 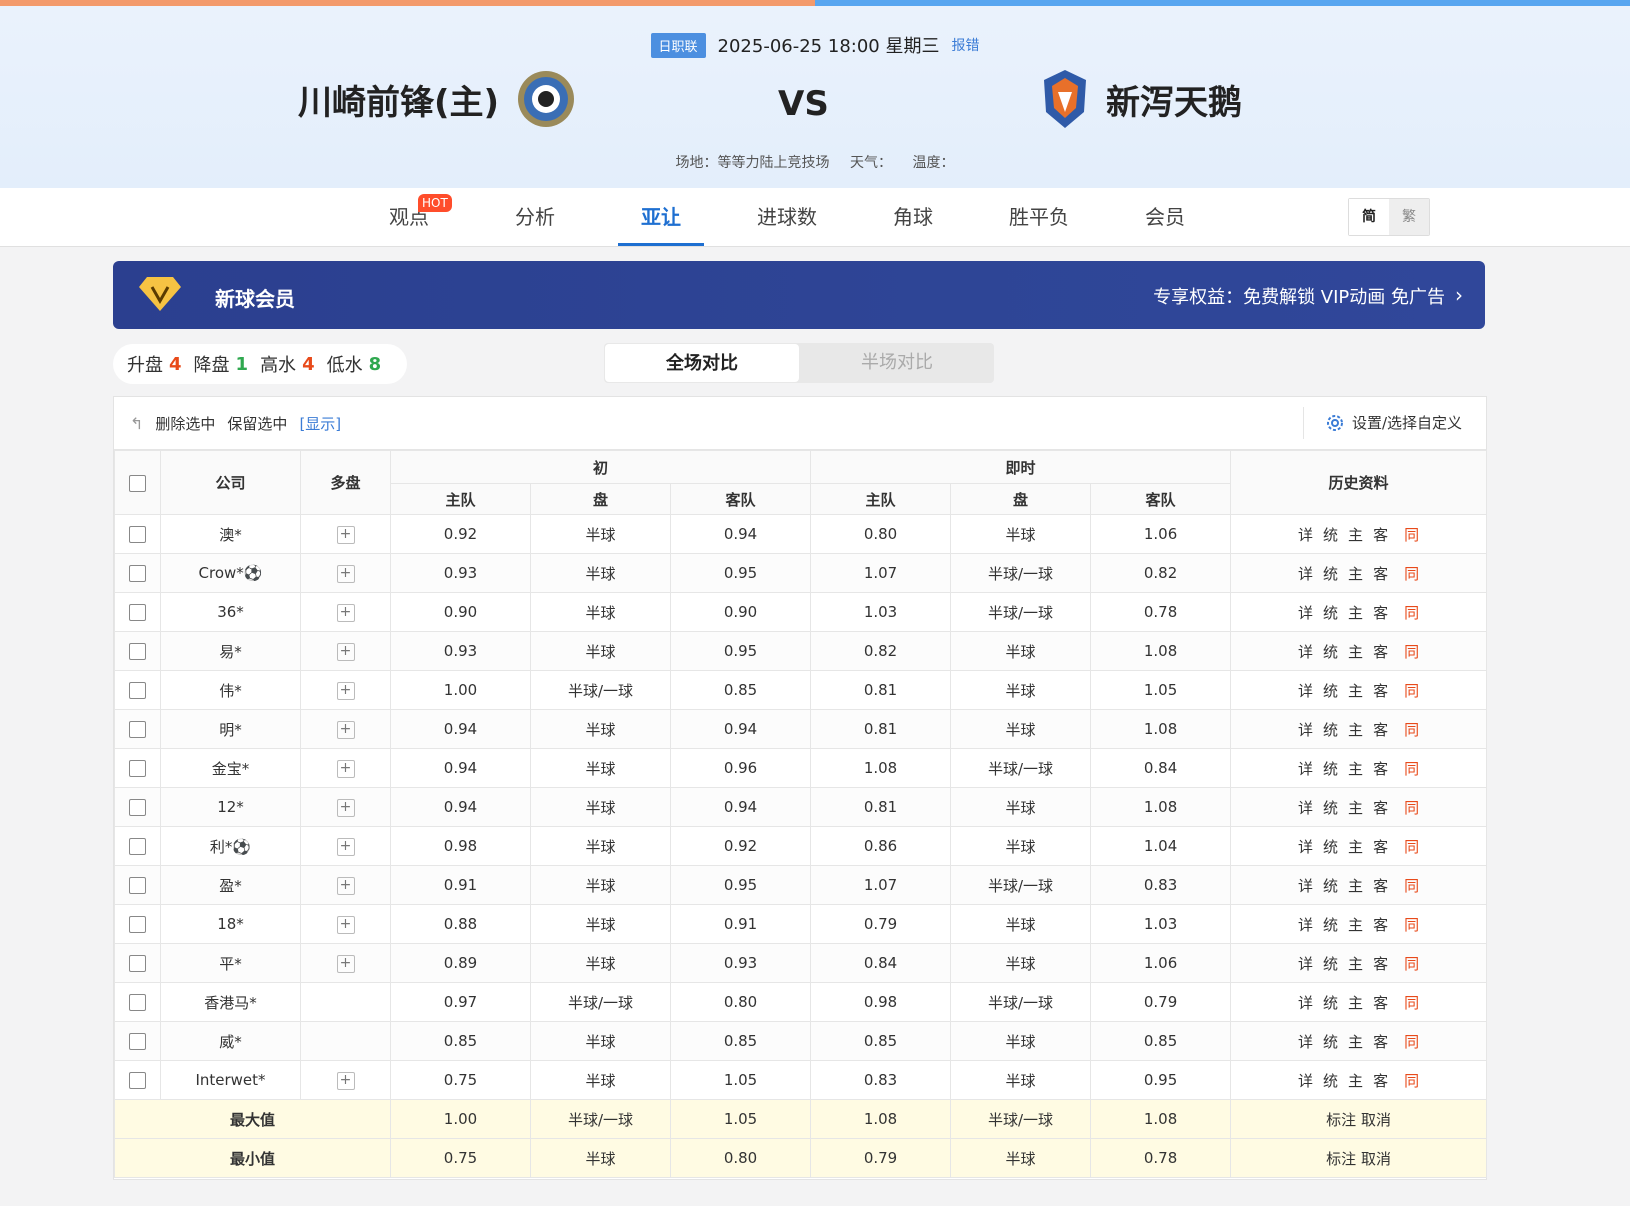 I want to click on company-cell: Crow*⚽, so click(x=230, y=573).